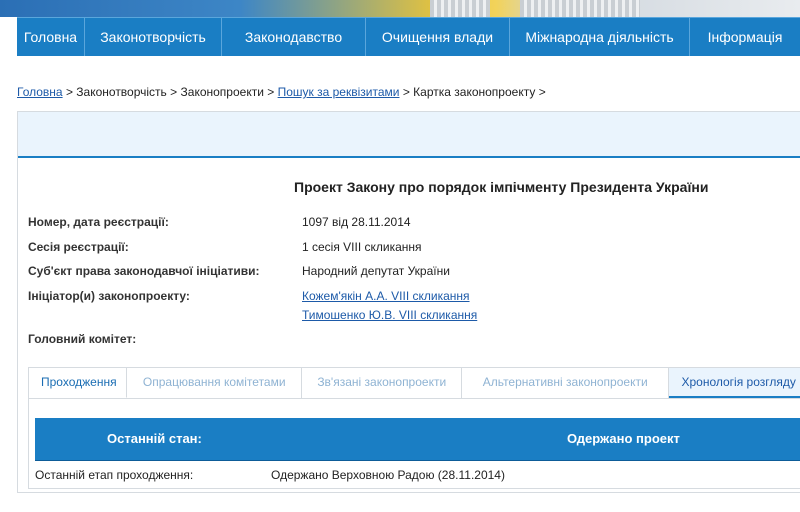 This screenshot has width=800, height=512. What do you see at coordinates (388, 475) in the screenshot?
I see `last-stage-value: Одержано Верховною Радою (28.11.2014)` at bounding box center [388, 475].